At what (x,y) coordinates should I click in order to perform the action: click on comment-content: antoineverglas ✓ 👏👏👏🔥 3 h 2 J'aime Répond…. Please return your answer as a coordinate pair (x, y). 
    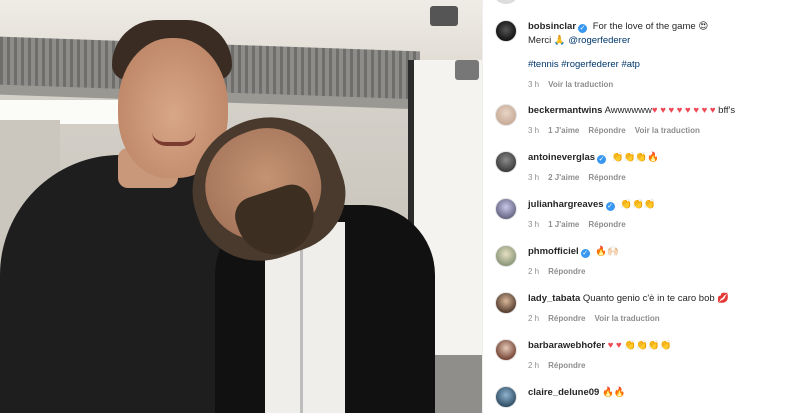
    Looking at the image, I should click on (660, 168).